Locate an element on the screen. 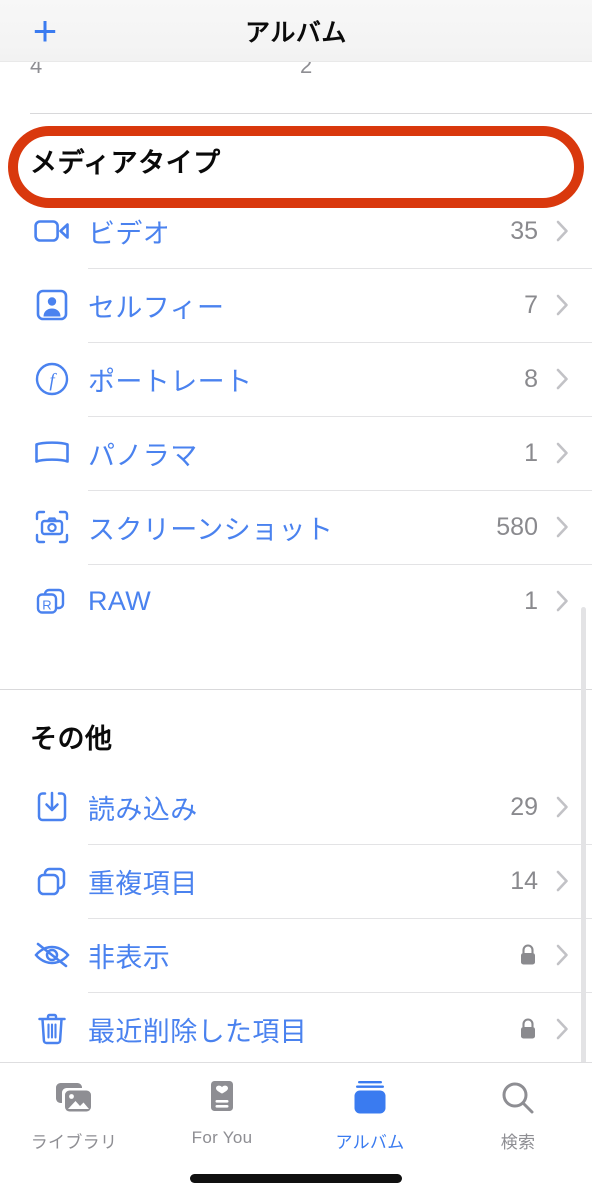 The width and height of the screenshot is (592, 1200). row-count: 580 is located at coordinates (517, 526).